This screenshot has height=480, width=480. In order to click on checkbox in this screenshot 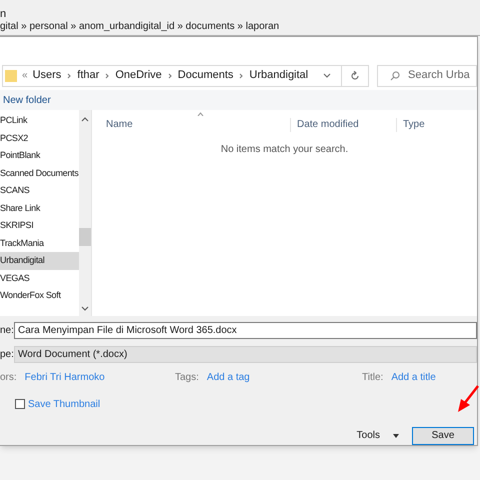, I will do `click(20, 404)`.